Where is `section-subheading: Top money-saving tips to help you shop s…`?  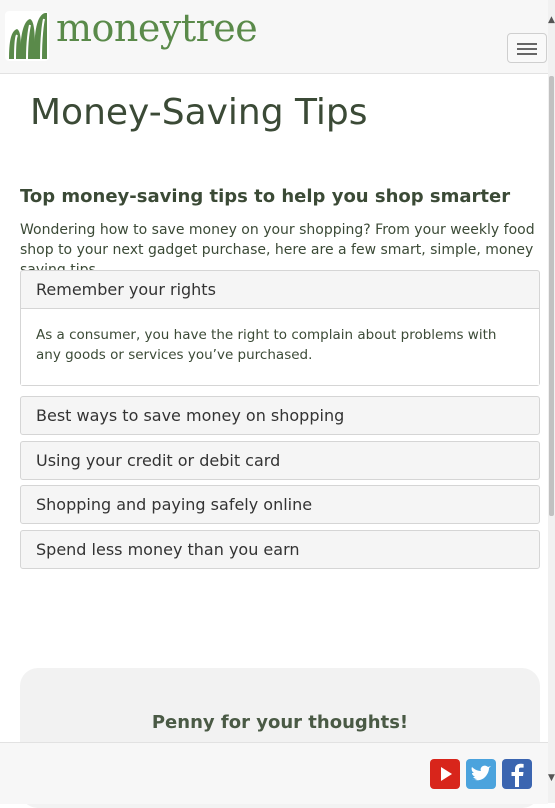 section-subheading: Top money-saving tips to help you shop s… is located at coordinates (265, 196).